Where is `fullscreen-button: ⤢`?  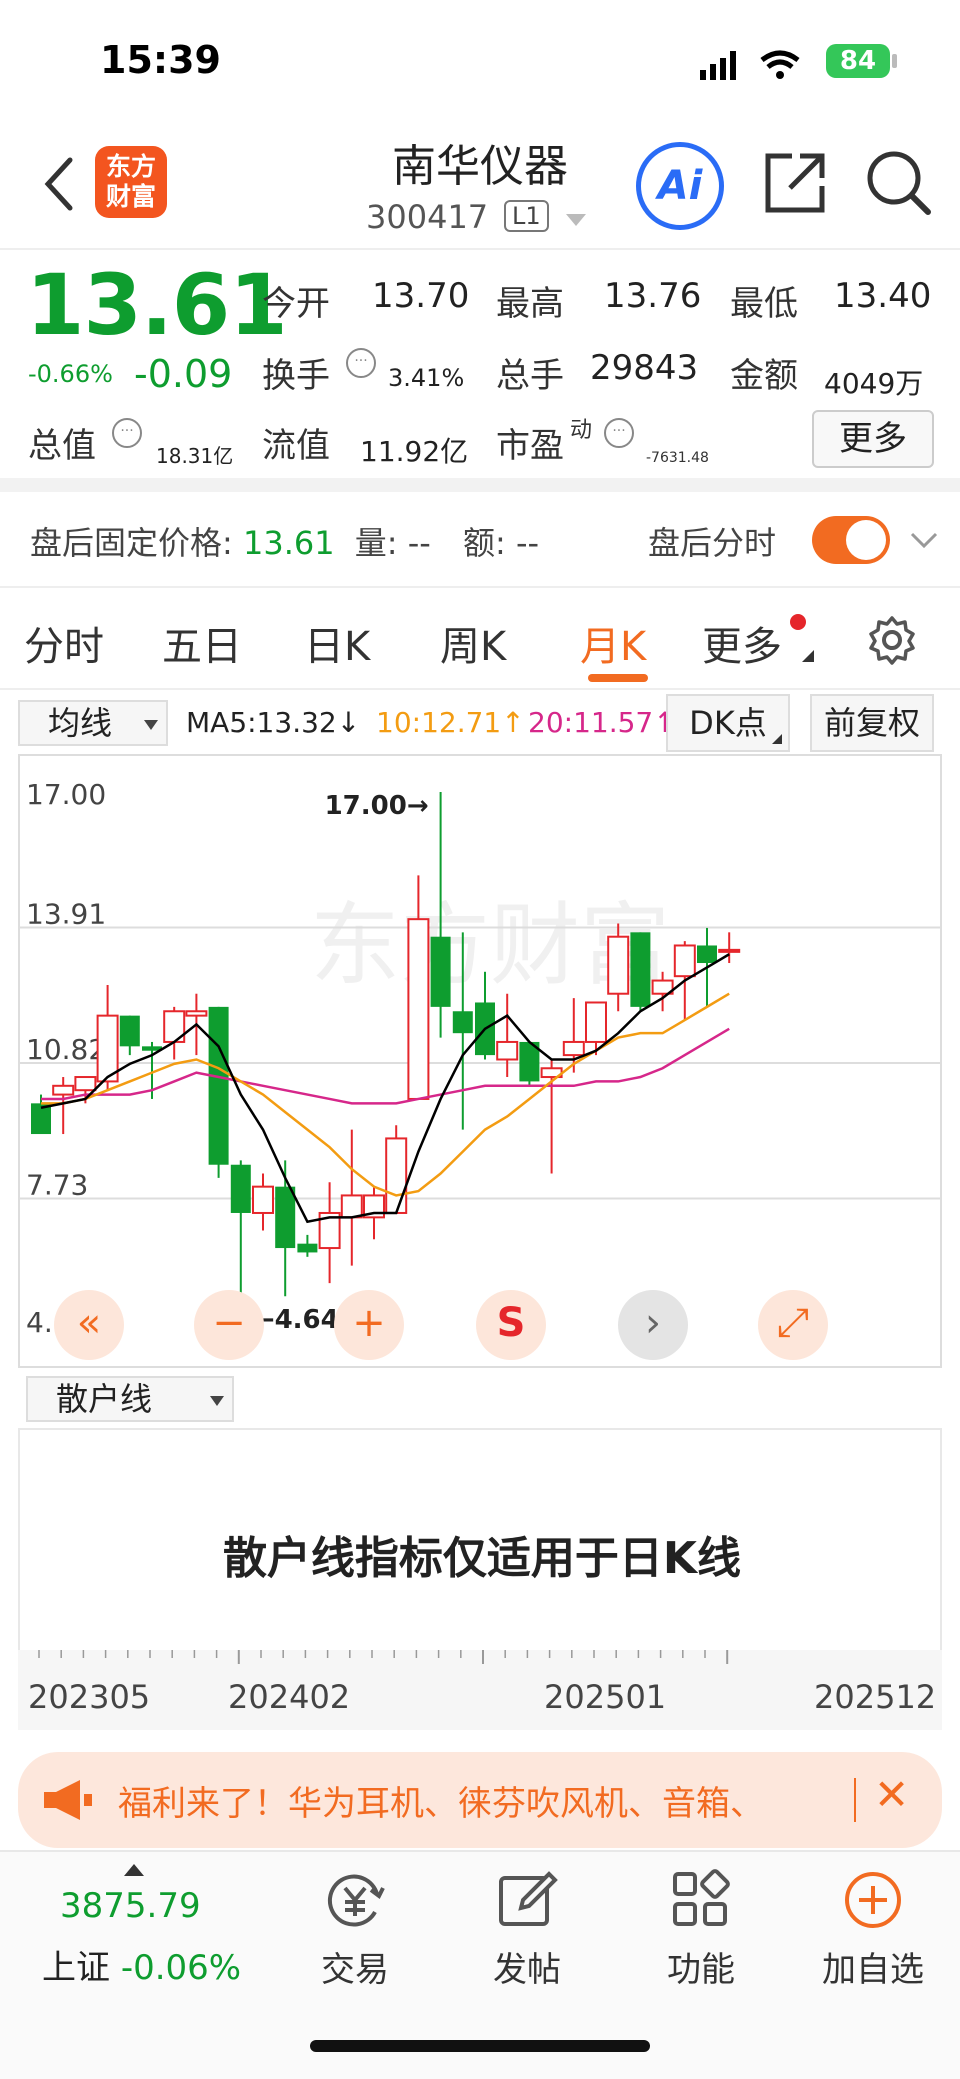
fullscreen-button: ⤢ is located at coordinates (793, 1325).